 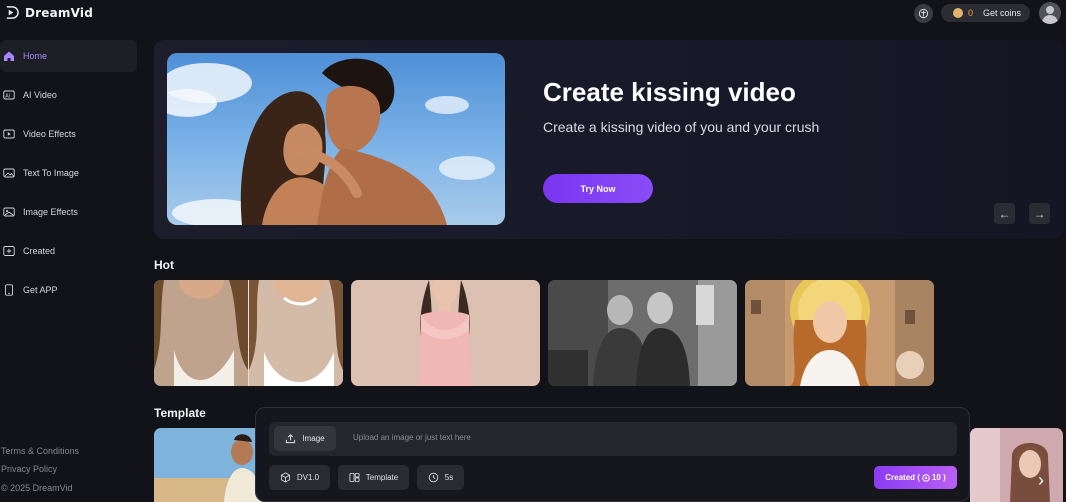 What do you see at coordinates (68, 290) in the screenshot?
I see `sidebar-item-get-app: Get APP` at bounding box center [68, 290].